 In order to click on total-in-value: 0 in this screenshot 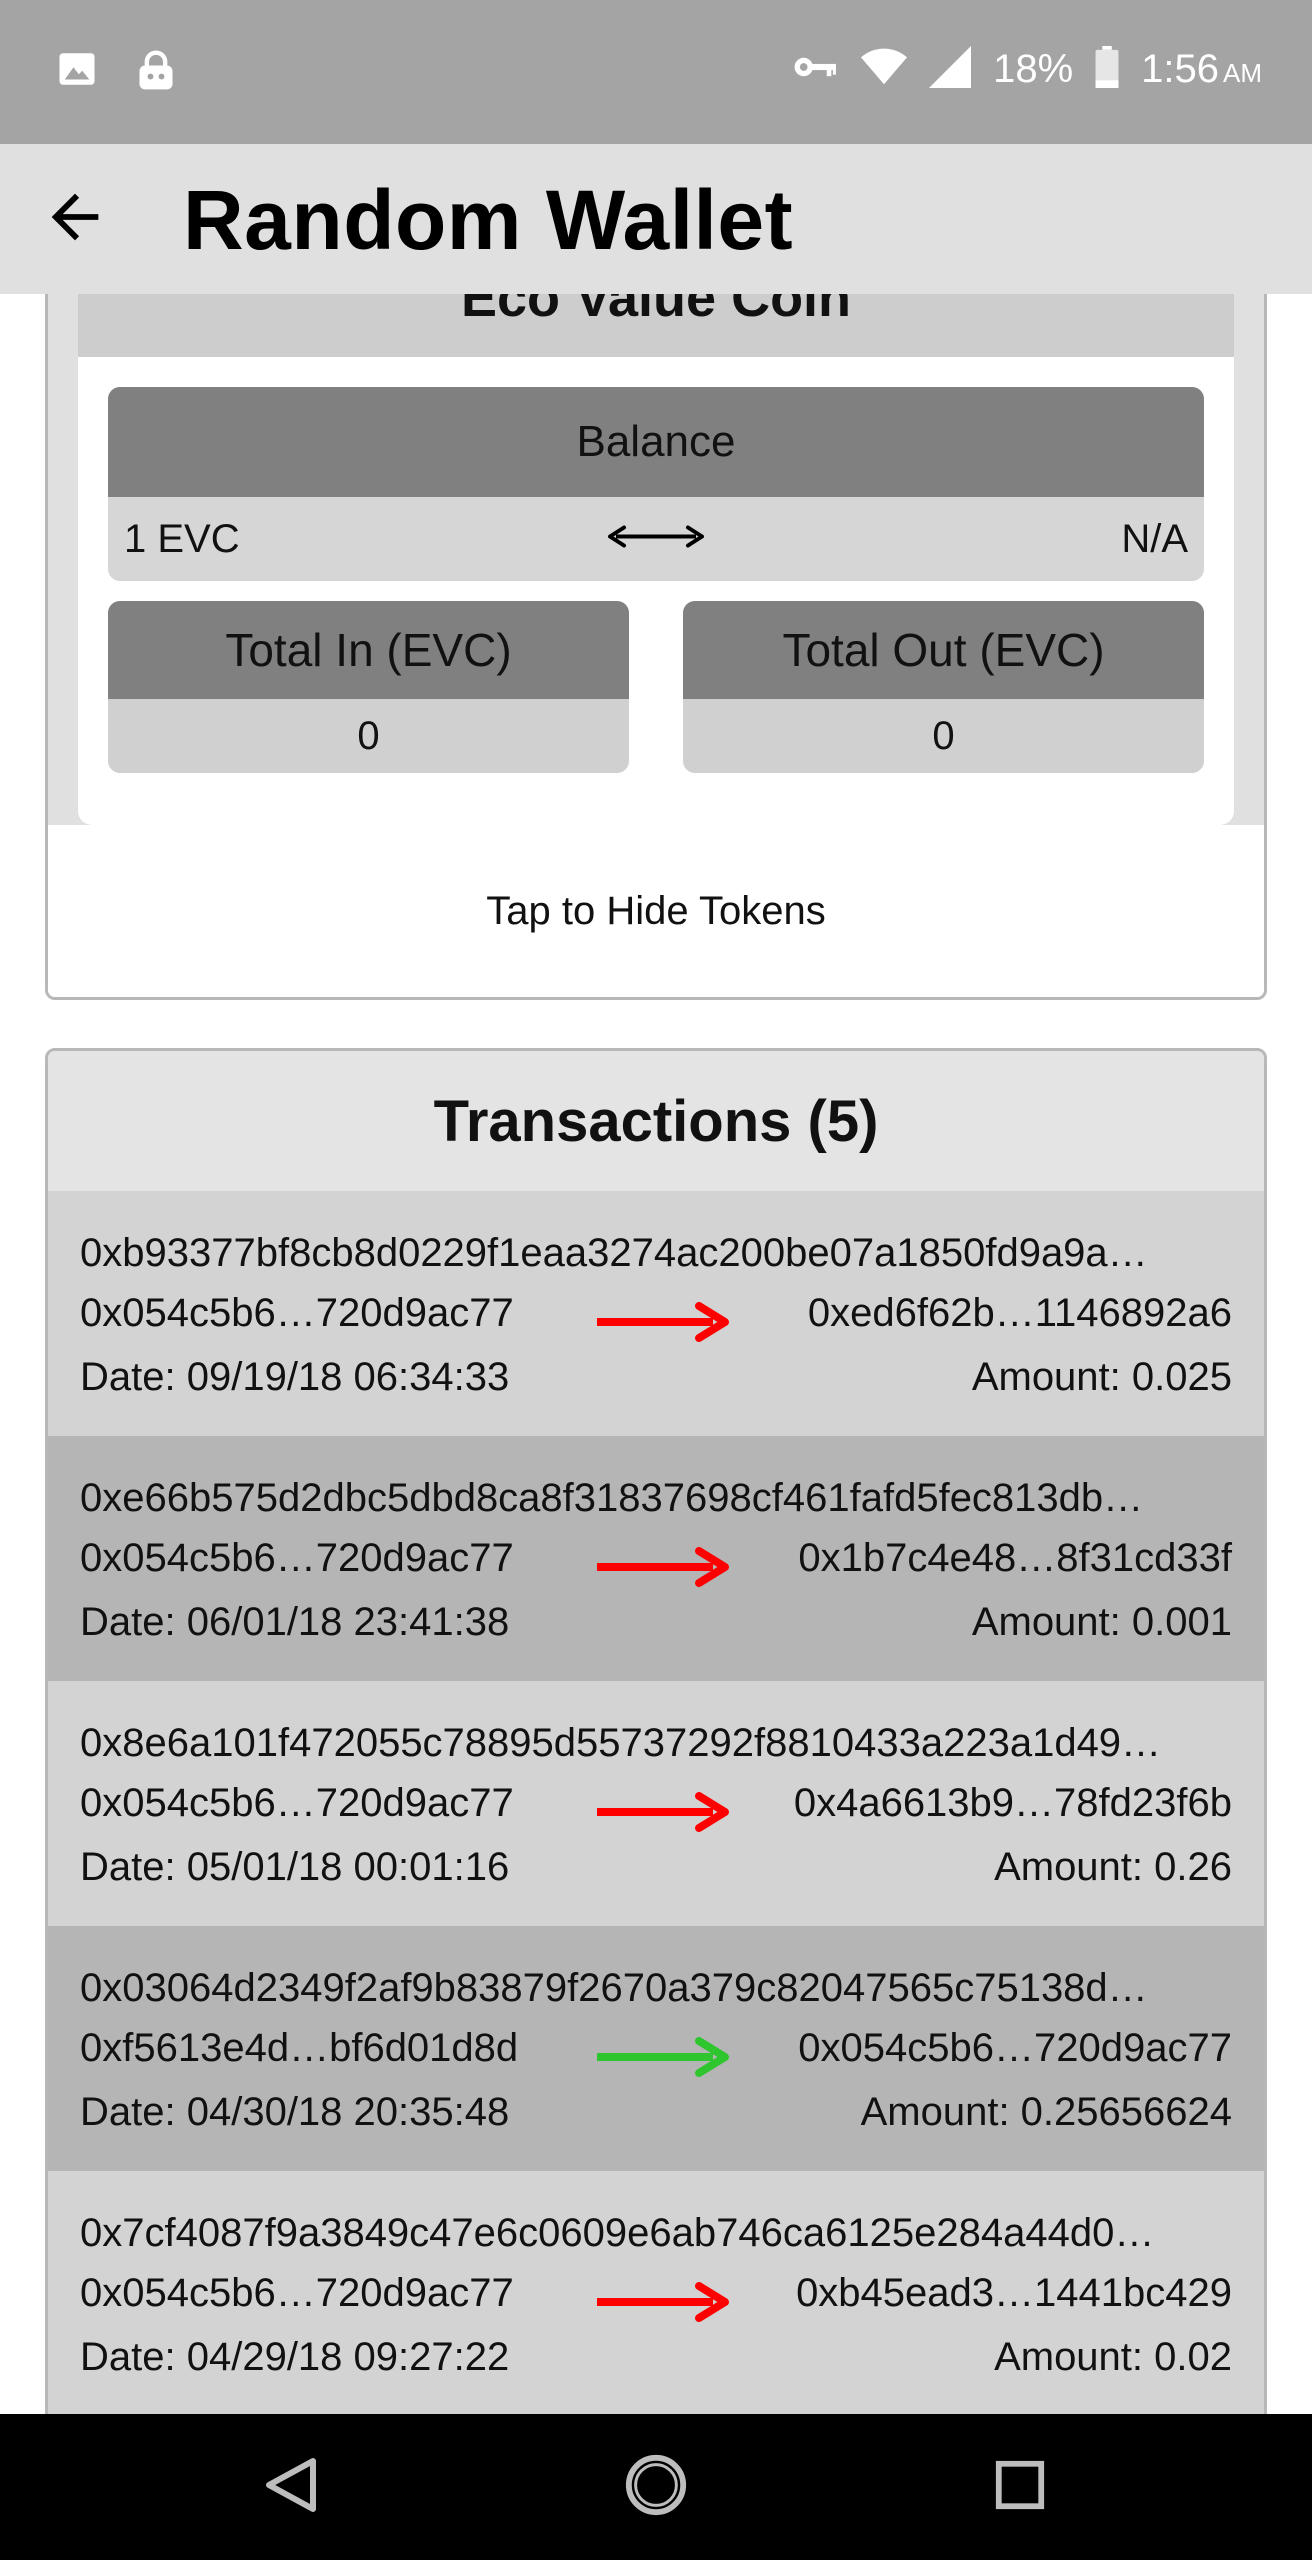, I will do `click(368, 735)`.